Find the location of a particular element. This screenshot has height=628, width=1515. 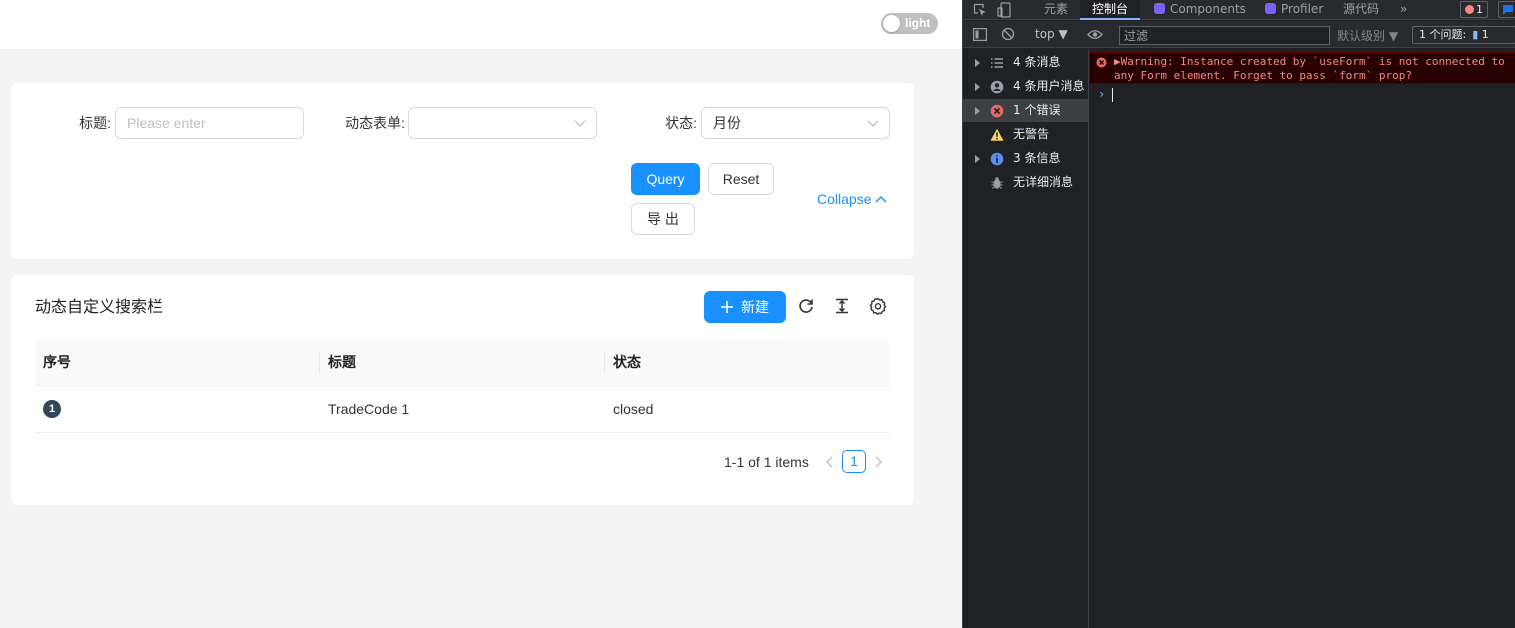

issues-message-icon: ▮ is located at coordinates (1475, 34).